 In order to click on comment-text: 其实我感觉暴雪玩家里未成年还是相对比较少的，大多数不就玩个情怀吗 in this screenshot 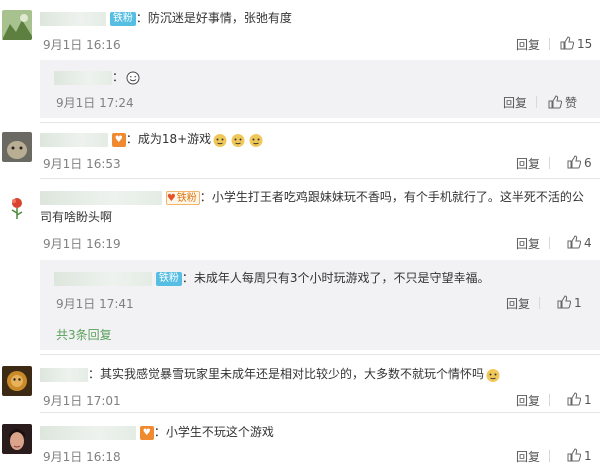, I will do `click(292, 374)`.